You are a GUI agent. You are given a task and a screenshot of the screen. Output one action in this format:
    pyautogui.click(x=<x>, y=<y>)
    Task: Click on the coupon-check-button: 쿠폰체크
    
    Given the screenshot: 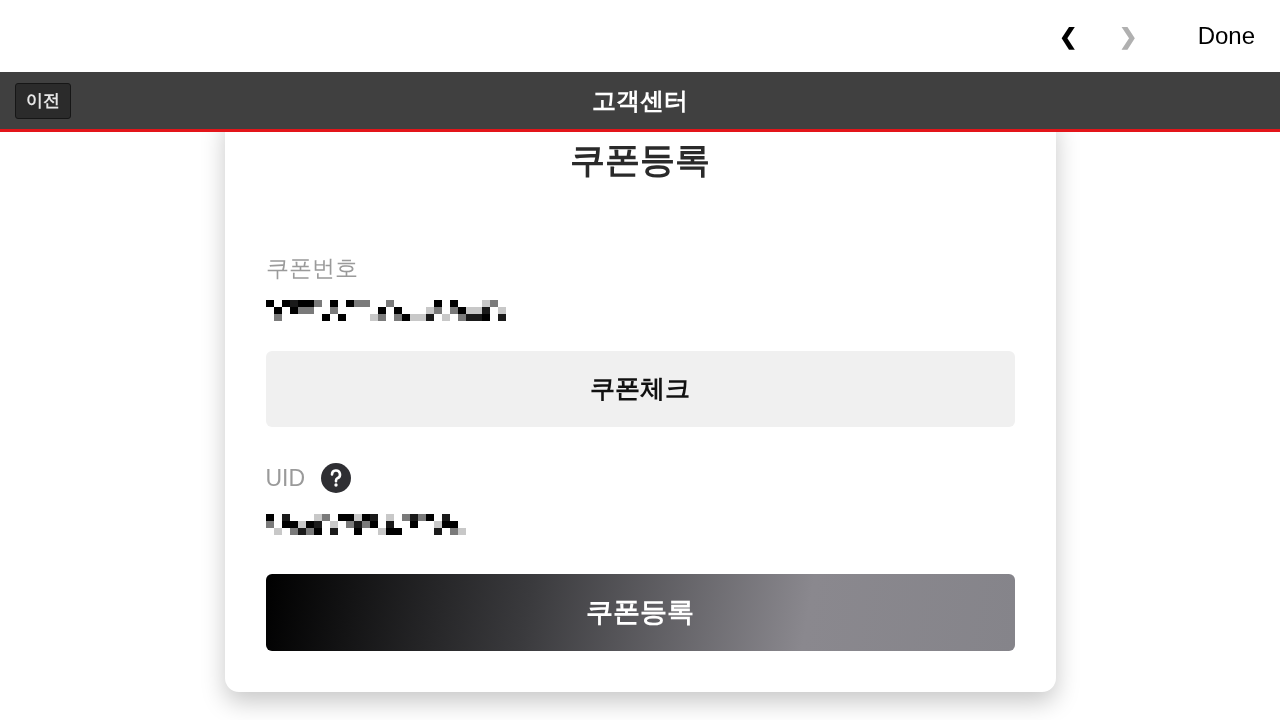 What is the action you would take?
    pyautogui.click(x=640, y=389)
    